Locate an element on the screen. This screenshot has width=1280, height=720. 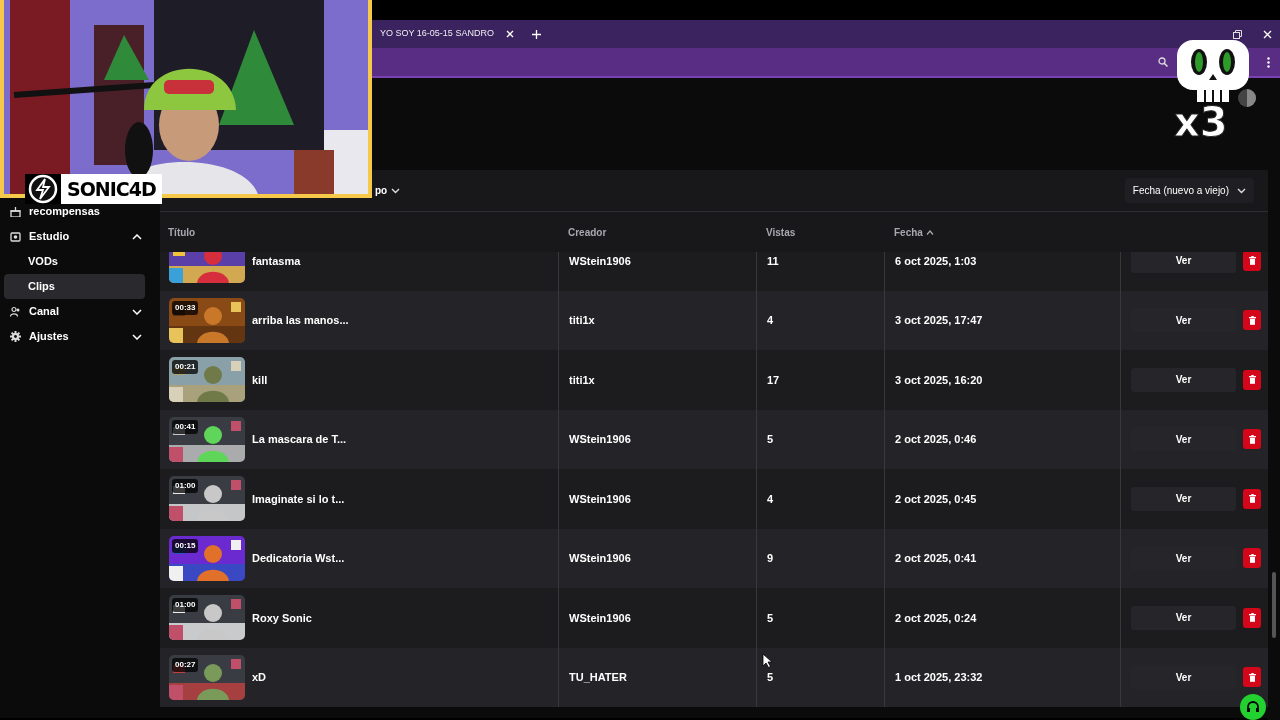
nav-link: Ajustes is located at coordinates (80, 336).